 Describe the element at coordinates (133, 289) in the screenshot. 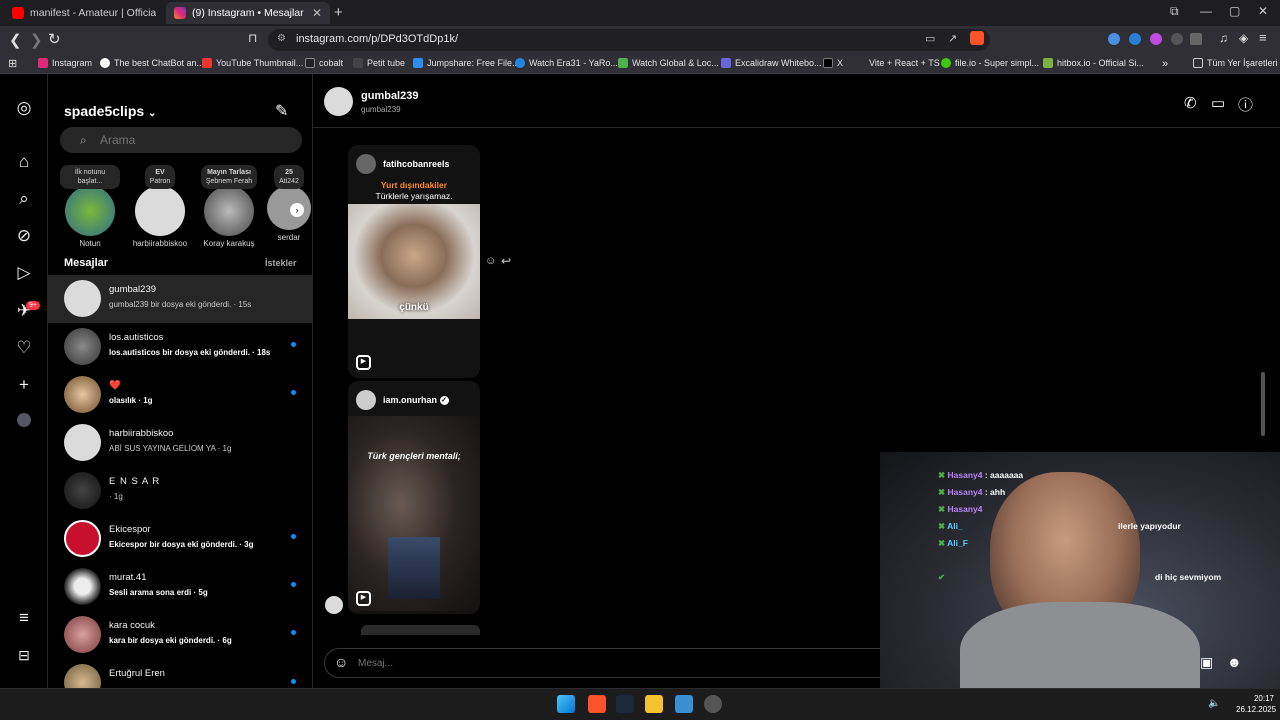

I see `conversation-name: gumbal239` at that location.